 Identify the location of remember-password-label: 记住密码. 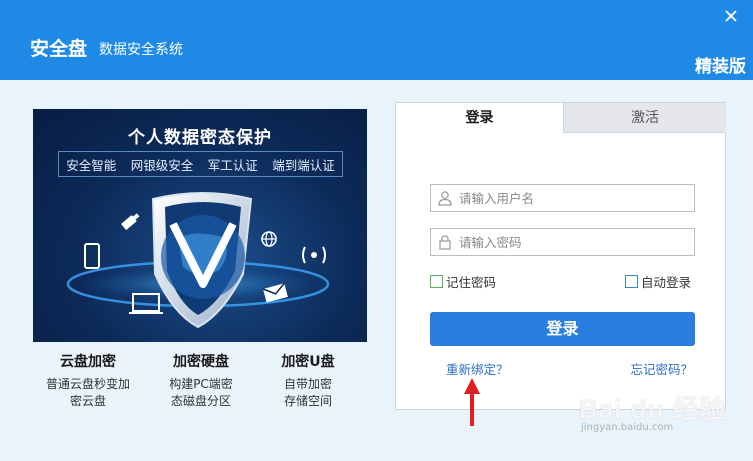
(471, 282).